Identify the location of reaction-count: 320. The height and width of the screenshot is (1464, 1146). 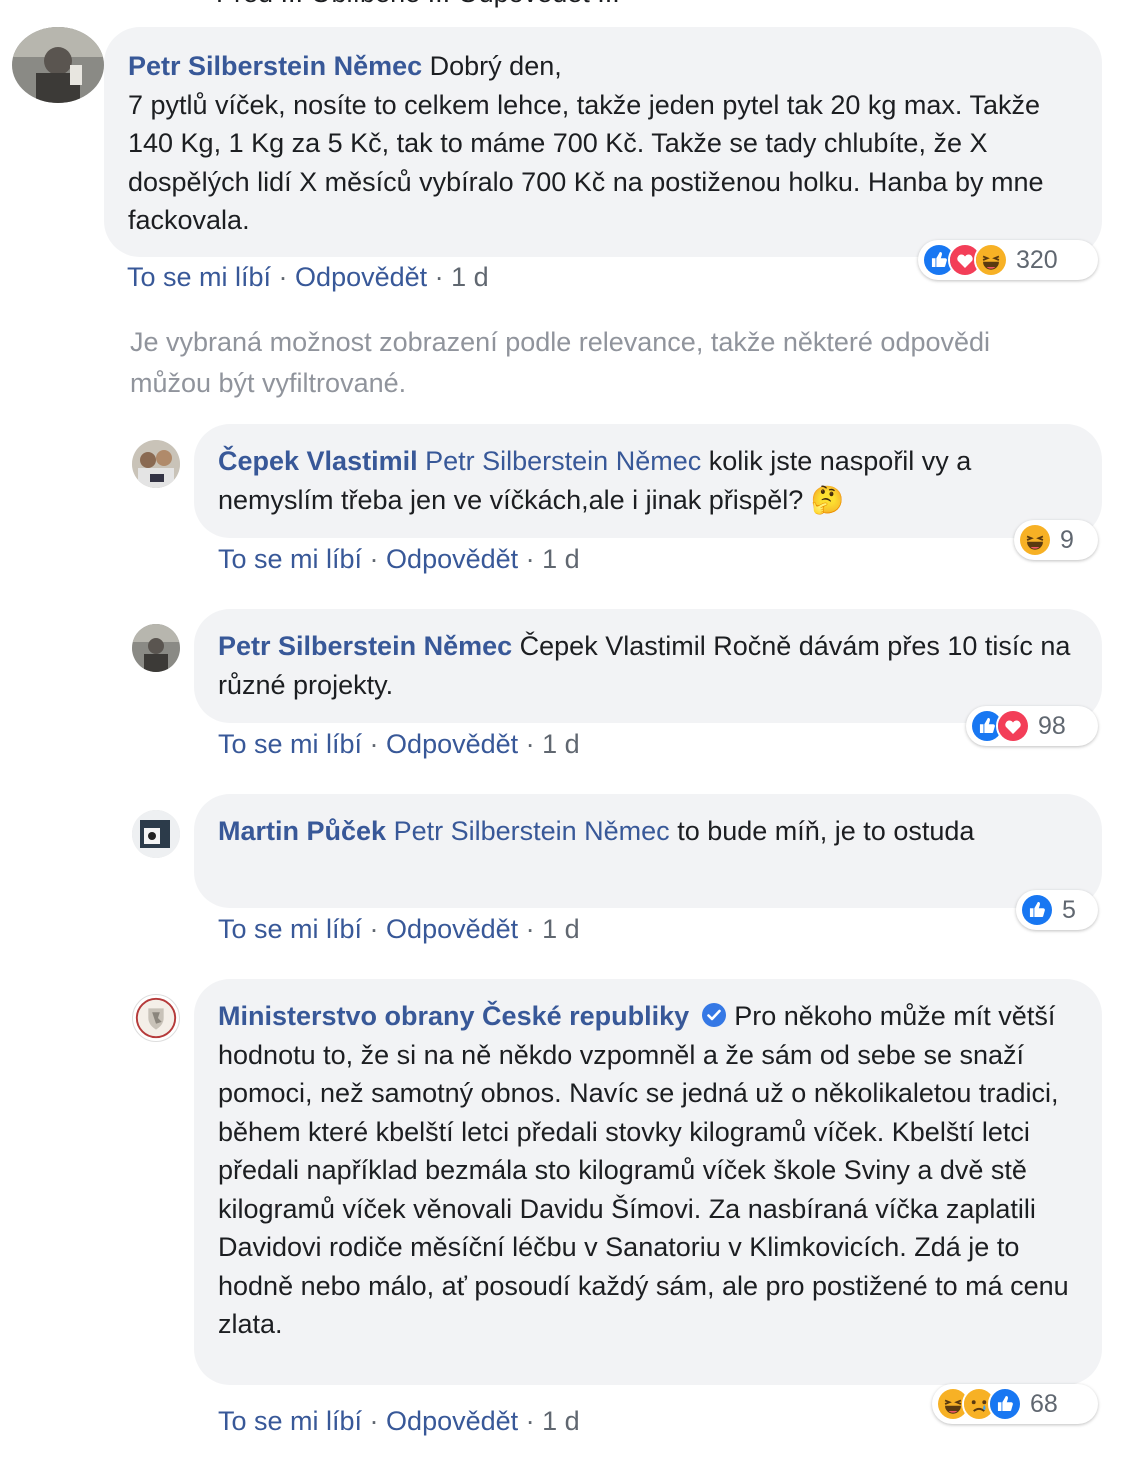
(1037, 259).